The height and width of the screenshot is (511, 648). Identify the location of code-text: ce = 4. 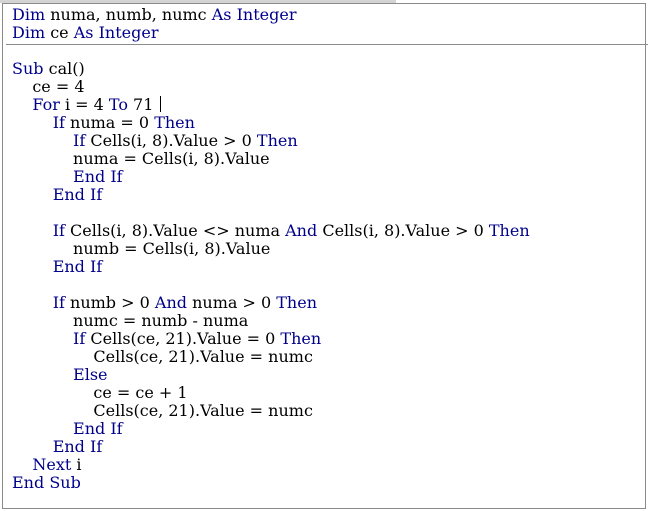
(48, 86).